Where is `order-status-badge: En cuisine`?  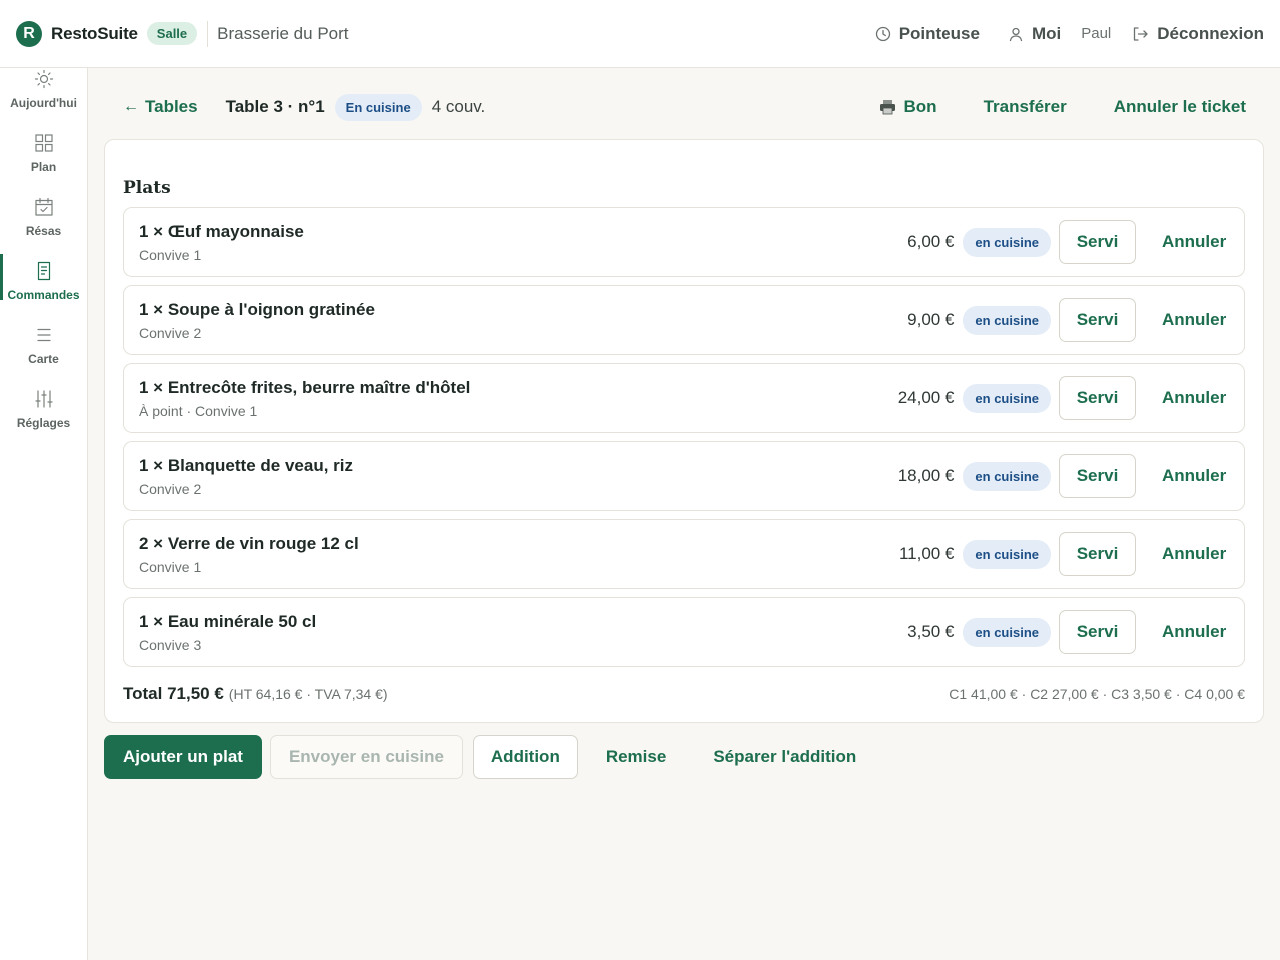 order-status-badge: En cuisine is located at coordinates (378, 107).